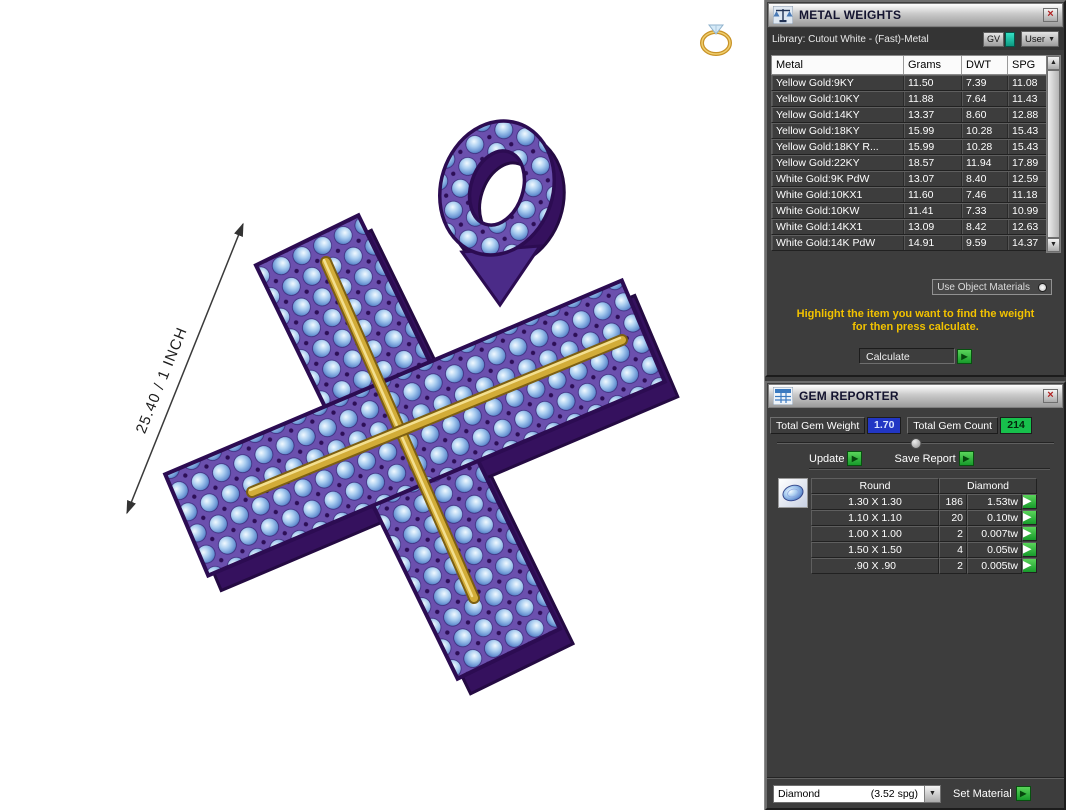 Image resolution: width=1066 pixels, height=810 pixels. Describe the element at coordinates (783, 396) in the screenshot. I see `report-grid-icon` at that location.